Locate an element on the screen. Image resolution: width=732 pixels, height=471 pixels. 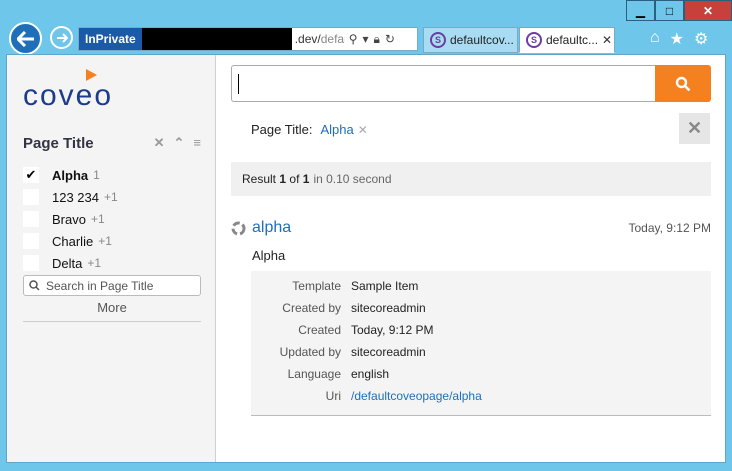
redacted-url is located at coordinates (216, 39).